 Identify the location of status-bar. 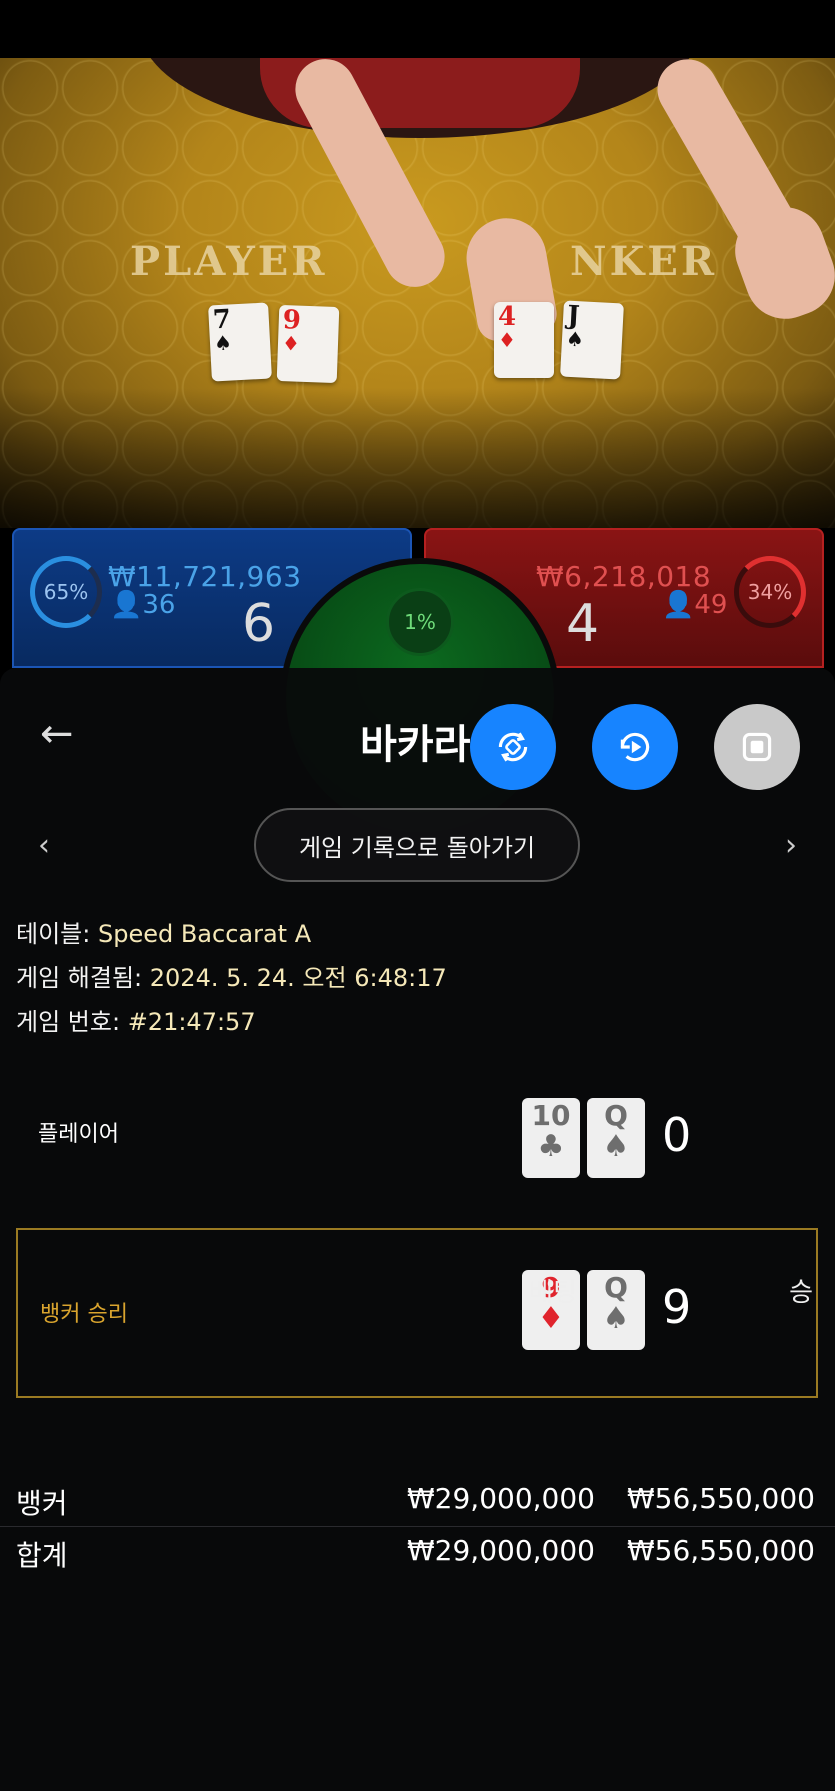
(417, 29).